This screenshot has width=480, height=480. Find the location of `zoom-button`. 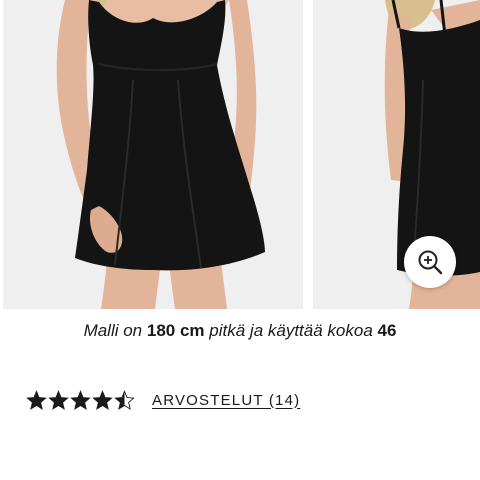

zoom-button is located at coordinates (430, 262).